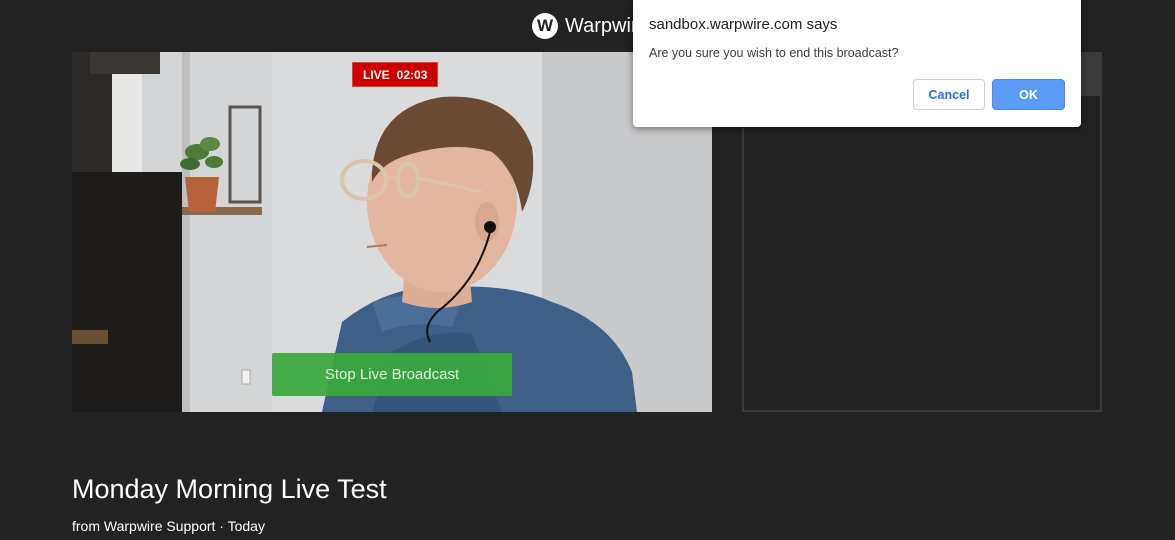 The height and width of the screenshot is (540, 1175). Describe the element at coordinates (949, 94) in the screenshot. I see `cancel-button: Cancel` at that location.